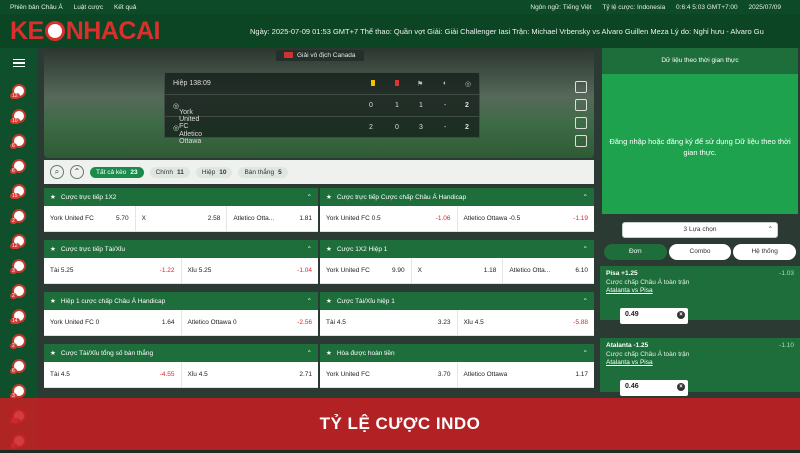 The image size is (800, 453). What do you see at coordinates (105, 31) in the screenshot?
I see `logo: KE NHACAI` at bounding box center [105, 31].